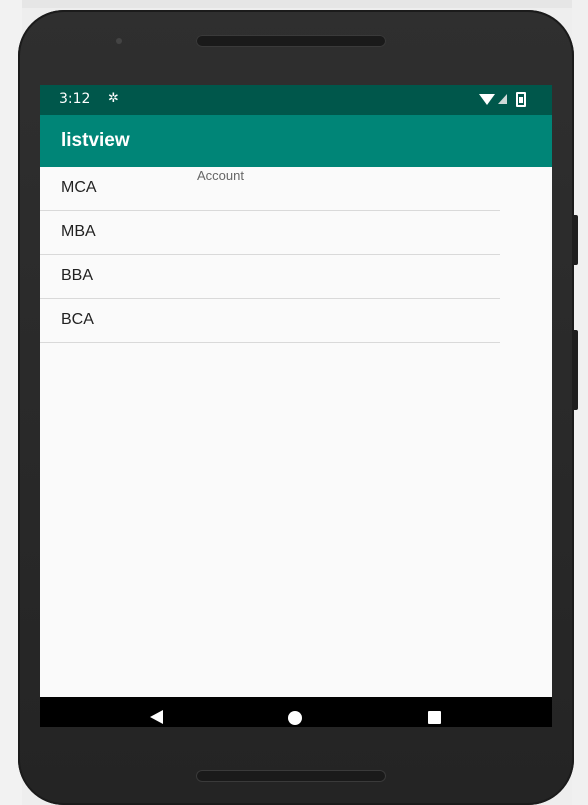 The width and height of the screenshot is (588, 805). What do you see at coordinates (77, 319) in the screenshot?
I see `list-item-label: BCA` at bounding box center [77, 319].